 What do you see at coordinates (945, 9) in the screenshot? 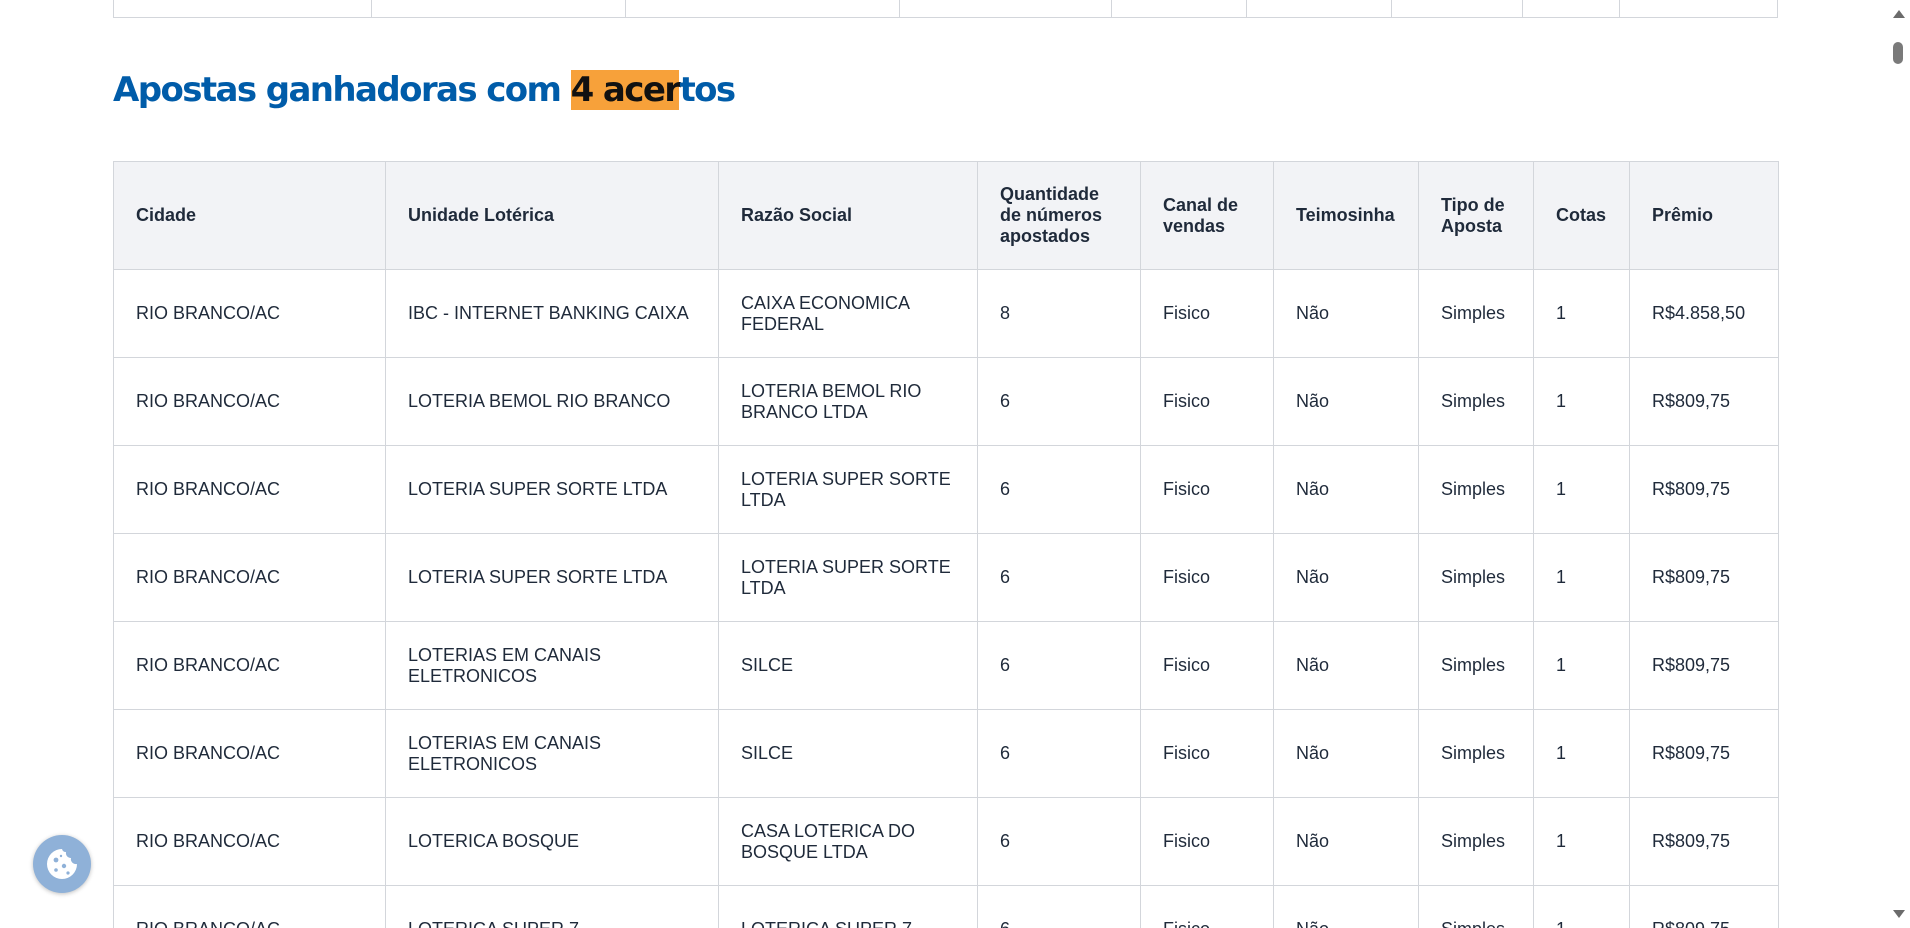
I see `previous-table-bottom` at bounding box center [945, 9].